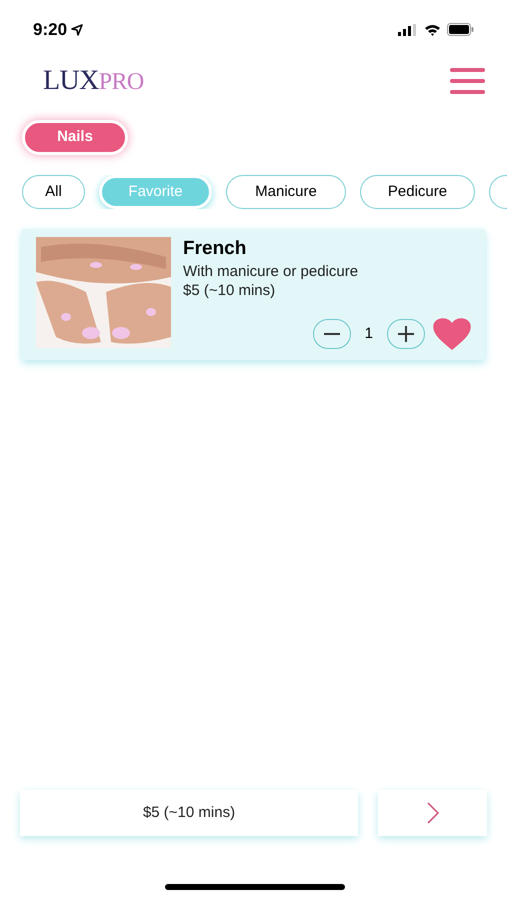 This screenshot has width=507, height=900. I want to click on total-summary: $5 (~10 mins), so click(189, 813).